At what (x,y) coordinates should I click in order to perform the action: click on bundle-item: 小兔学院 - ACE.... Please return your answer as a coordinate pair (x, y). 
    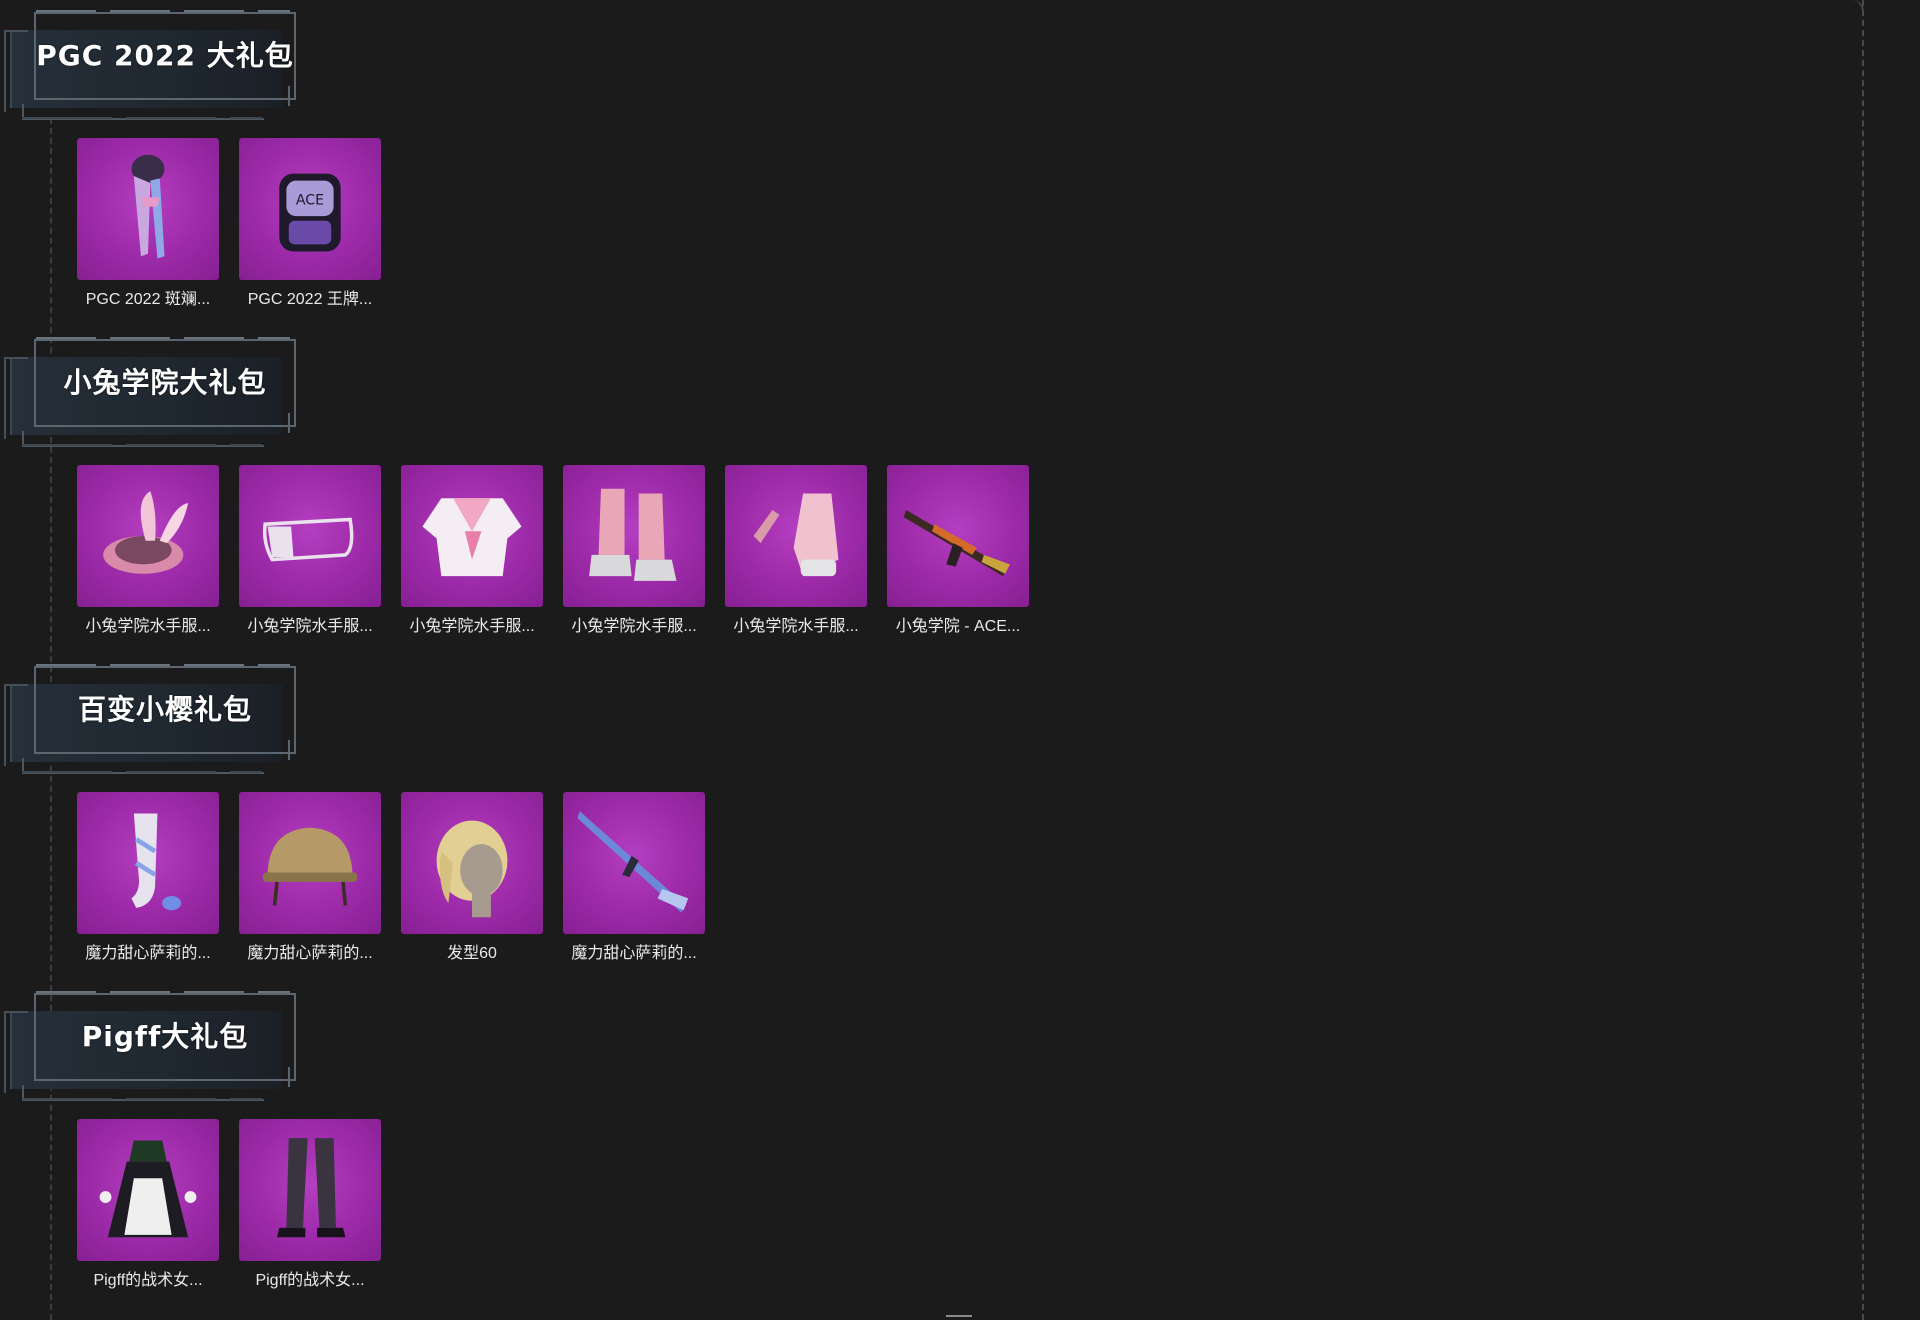
    Looking at the image, I should click on (958, 550).